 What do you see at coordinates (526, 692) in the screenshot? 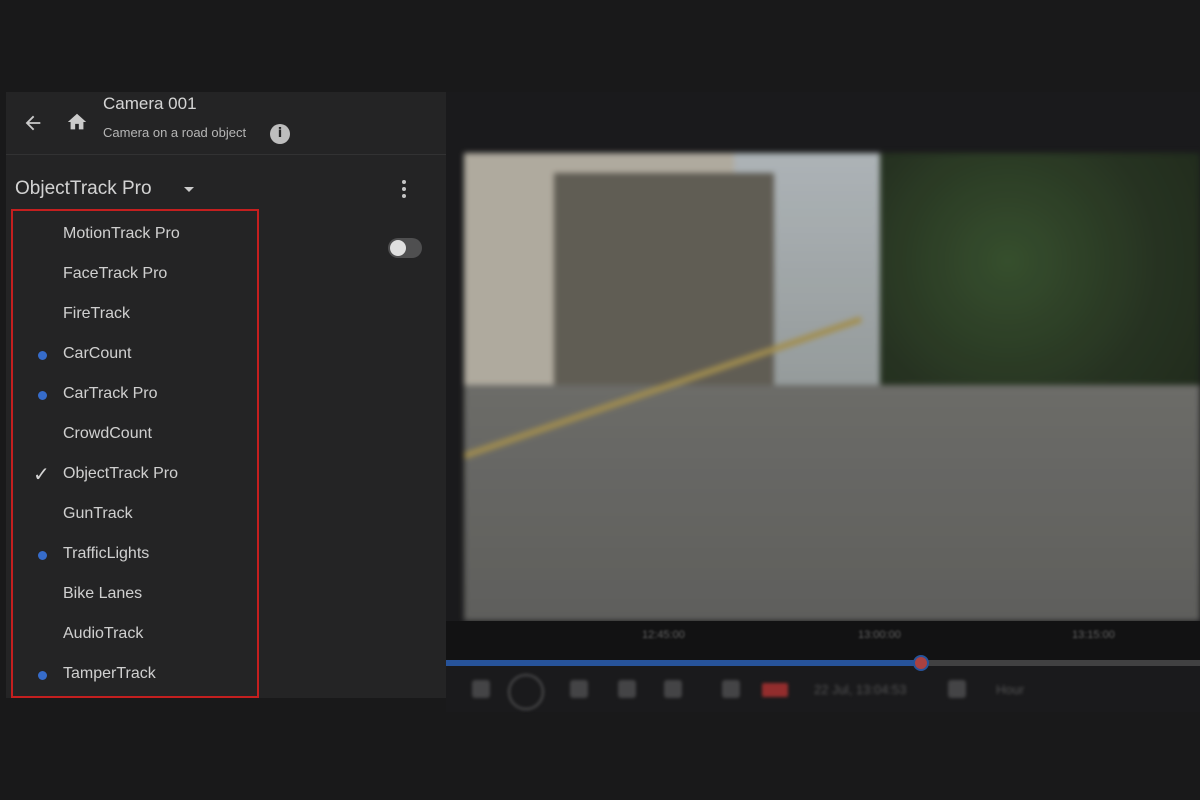
I see `pause-button` at bounding box center [526, 692].